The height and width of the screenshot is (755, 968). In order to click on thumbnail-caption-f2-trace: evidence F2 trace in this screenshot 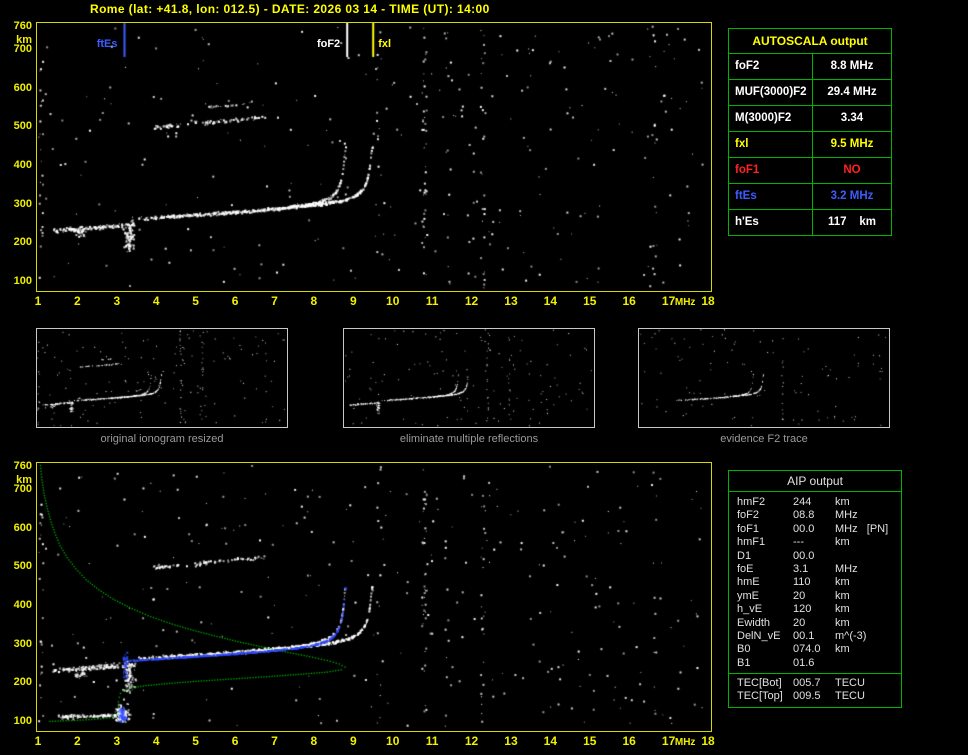, I will do `click(764, 439)`.